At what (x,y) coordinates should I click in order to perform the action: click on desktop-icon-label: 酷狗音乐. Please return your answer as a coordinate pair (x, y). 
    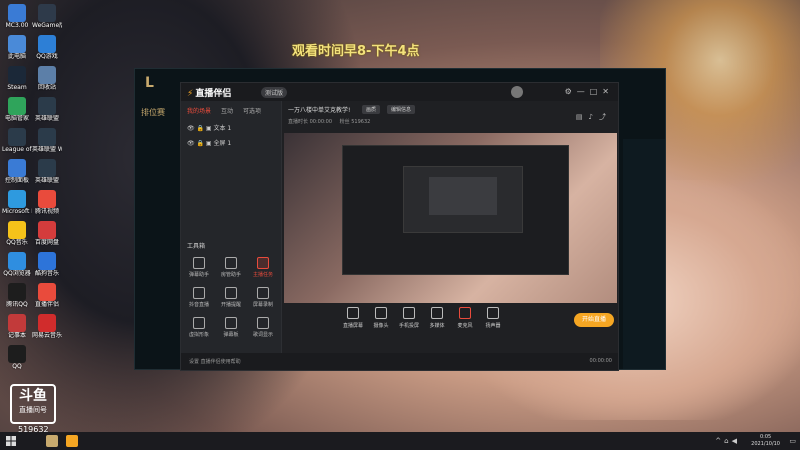
    Looking at the image, I should click on (46, 273).